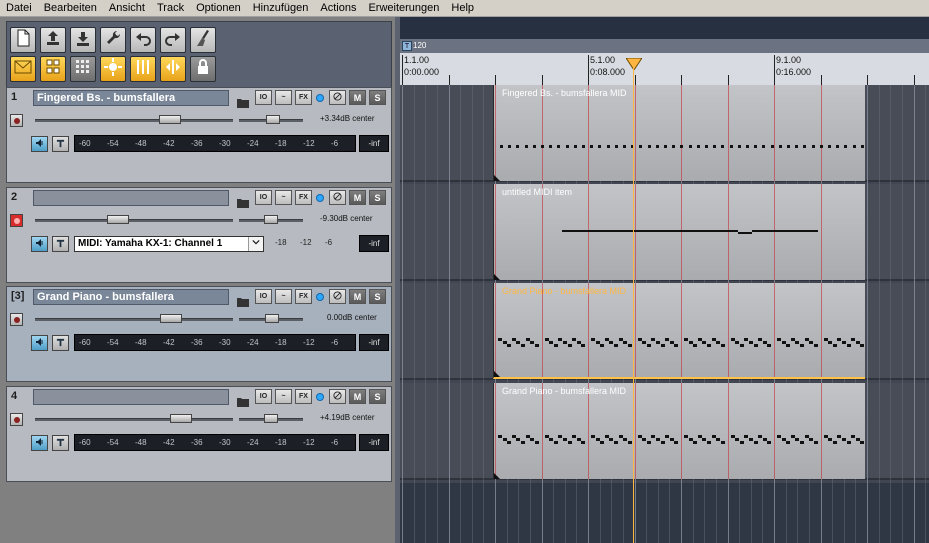 The height and width of the screenshot is (543, 929). What do you see at coordinates (23, 40) in the screenshot?
I see `new-file-button` at bounding box center [23, 40].